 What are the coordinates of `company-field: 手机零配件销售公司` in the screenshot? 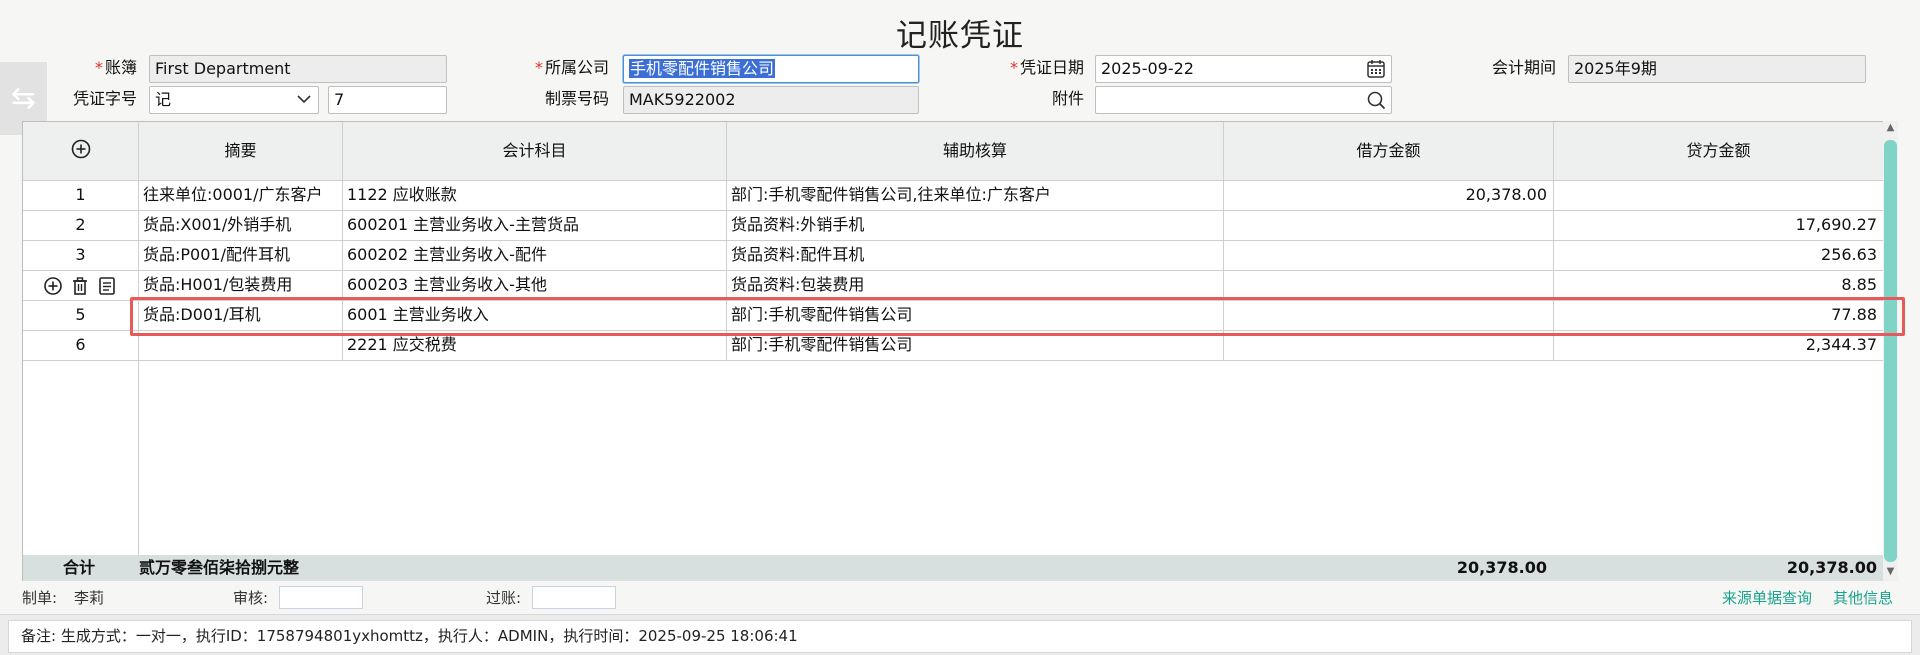 It's located at (771, 69).